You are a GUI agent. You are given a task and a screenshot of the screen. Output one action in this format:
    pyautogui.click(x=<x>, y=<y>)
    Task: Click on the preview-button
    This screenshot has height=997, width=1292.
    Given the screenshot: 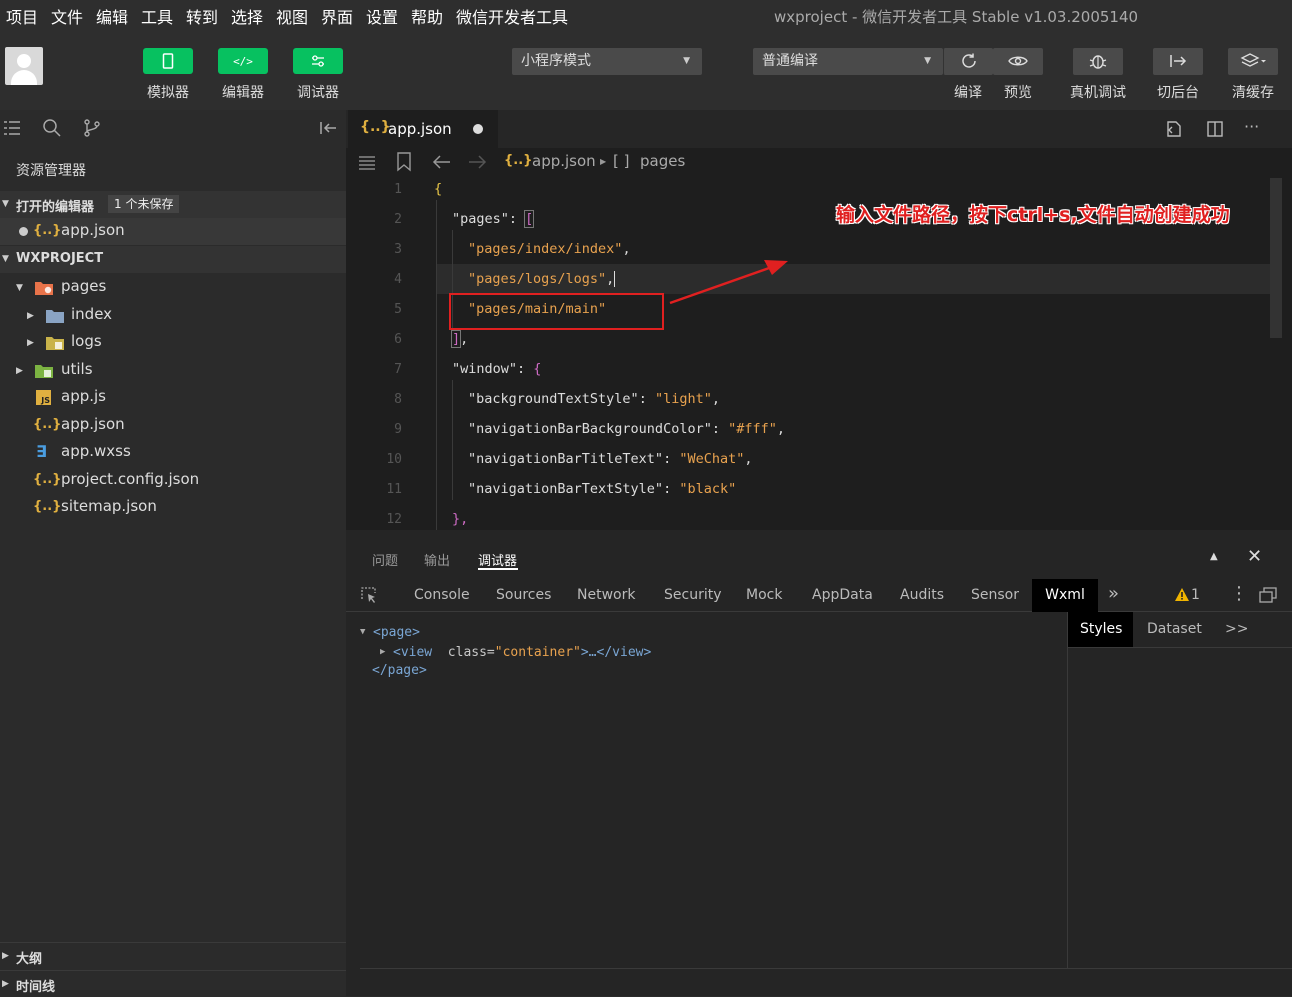 What is the action you would take?
    pyautogui.click(x=1018, y=61)
    